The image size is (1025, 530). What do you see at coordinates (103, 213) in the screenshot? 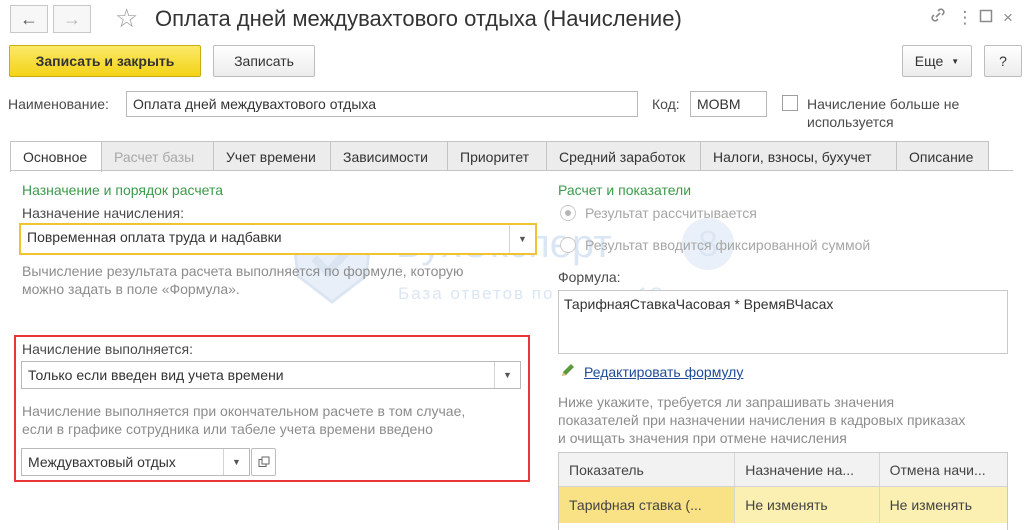
I see `purpose-label: Назначение начисления:` at bounding box center [103, 213].